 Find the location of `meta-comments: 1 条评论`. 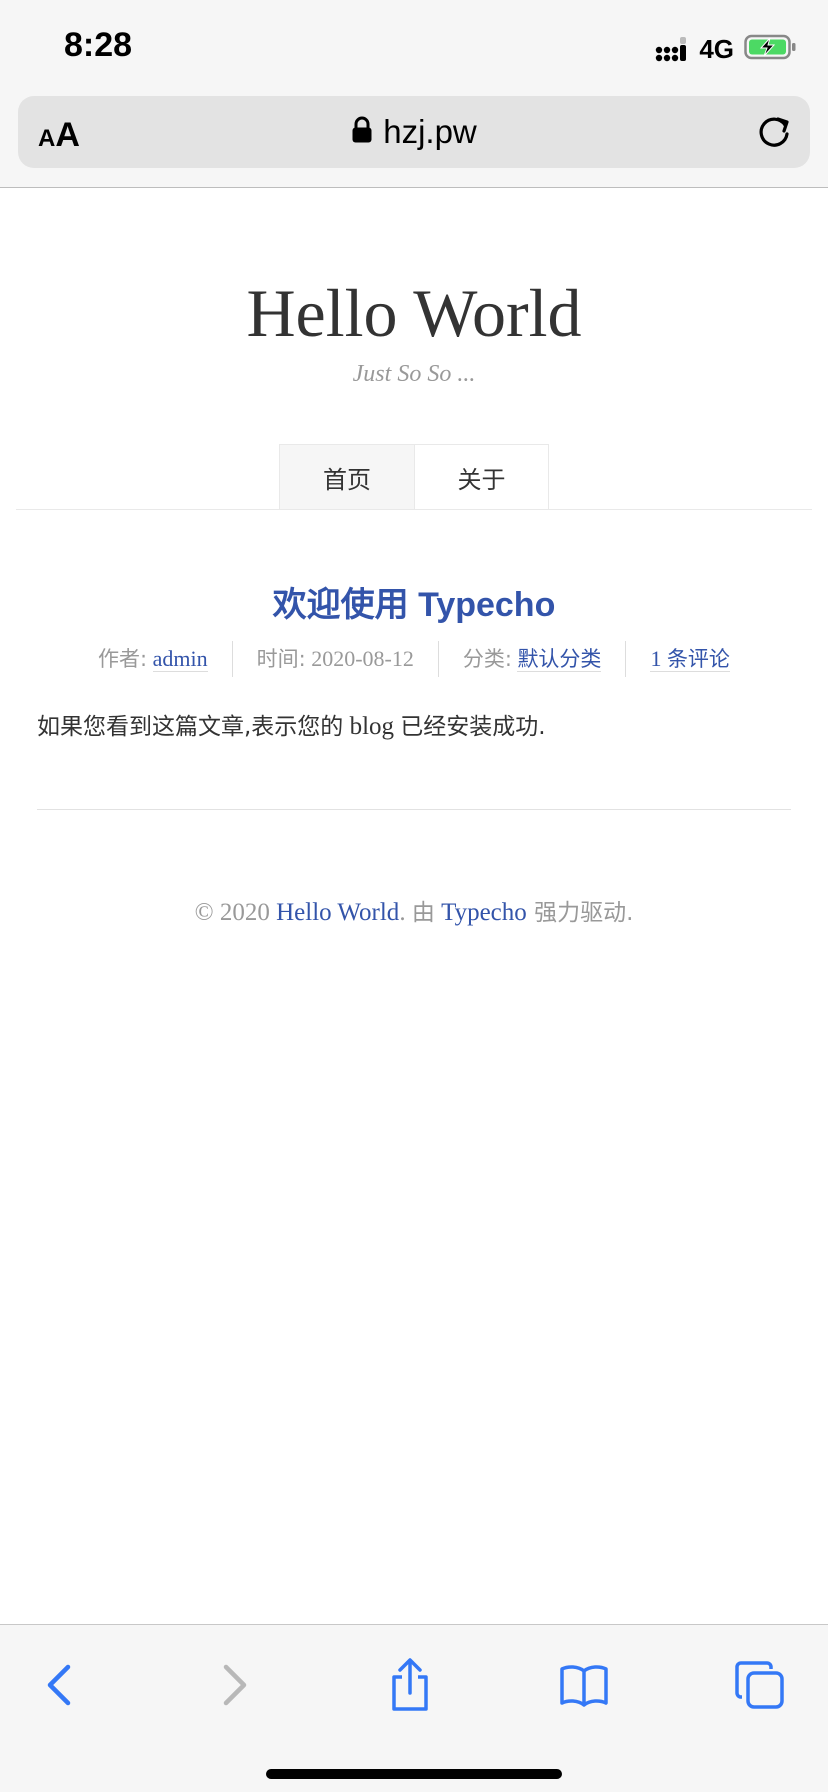

meta-comments: 1 条评论 is located at coordinates (689, 659).